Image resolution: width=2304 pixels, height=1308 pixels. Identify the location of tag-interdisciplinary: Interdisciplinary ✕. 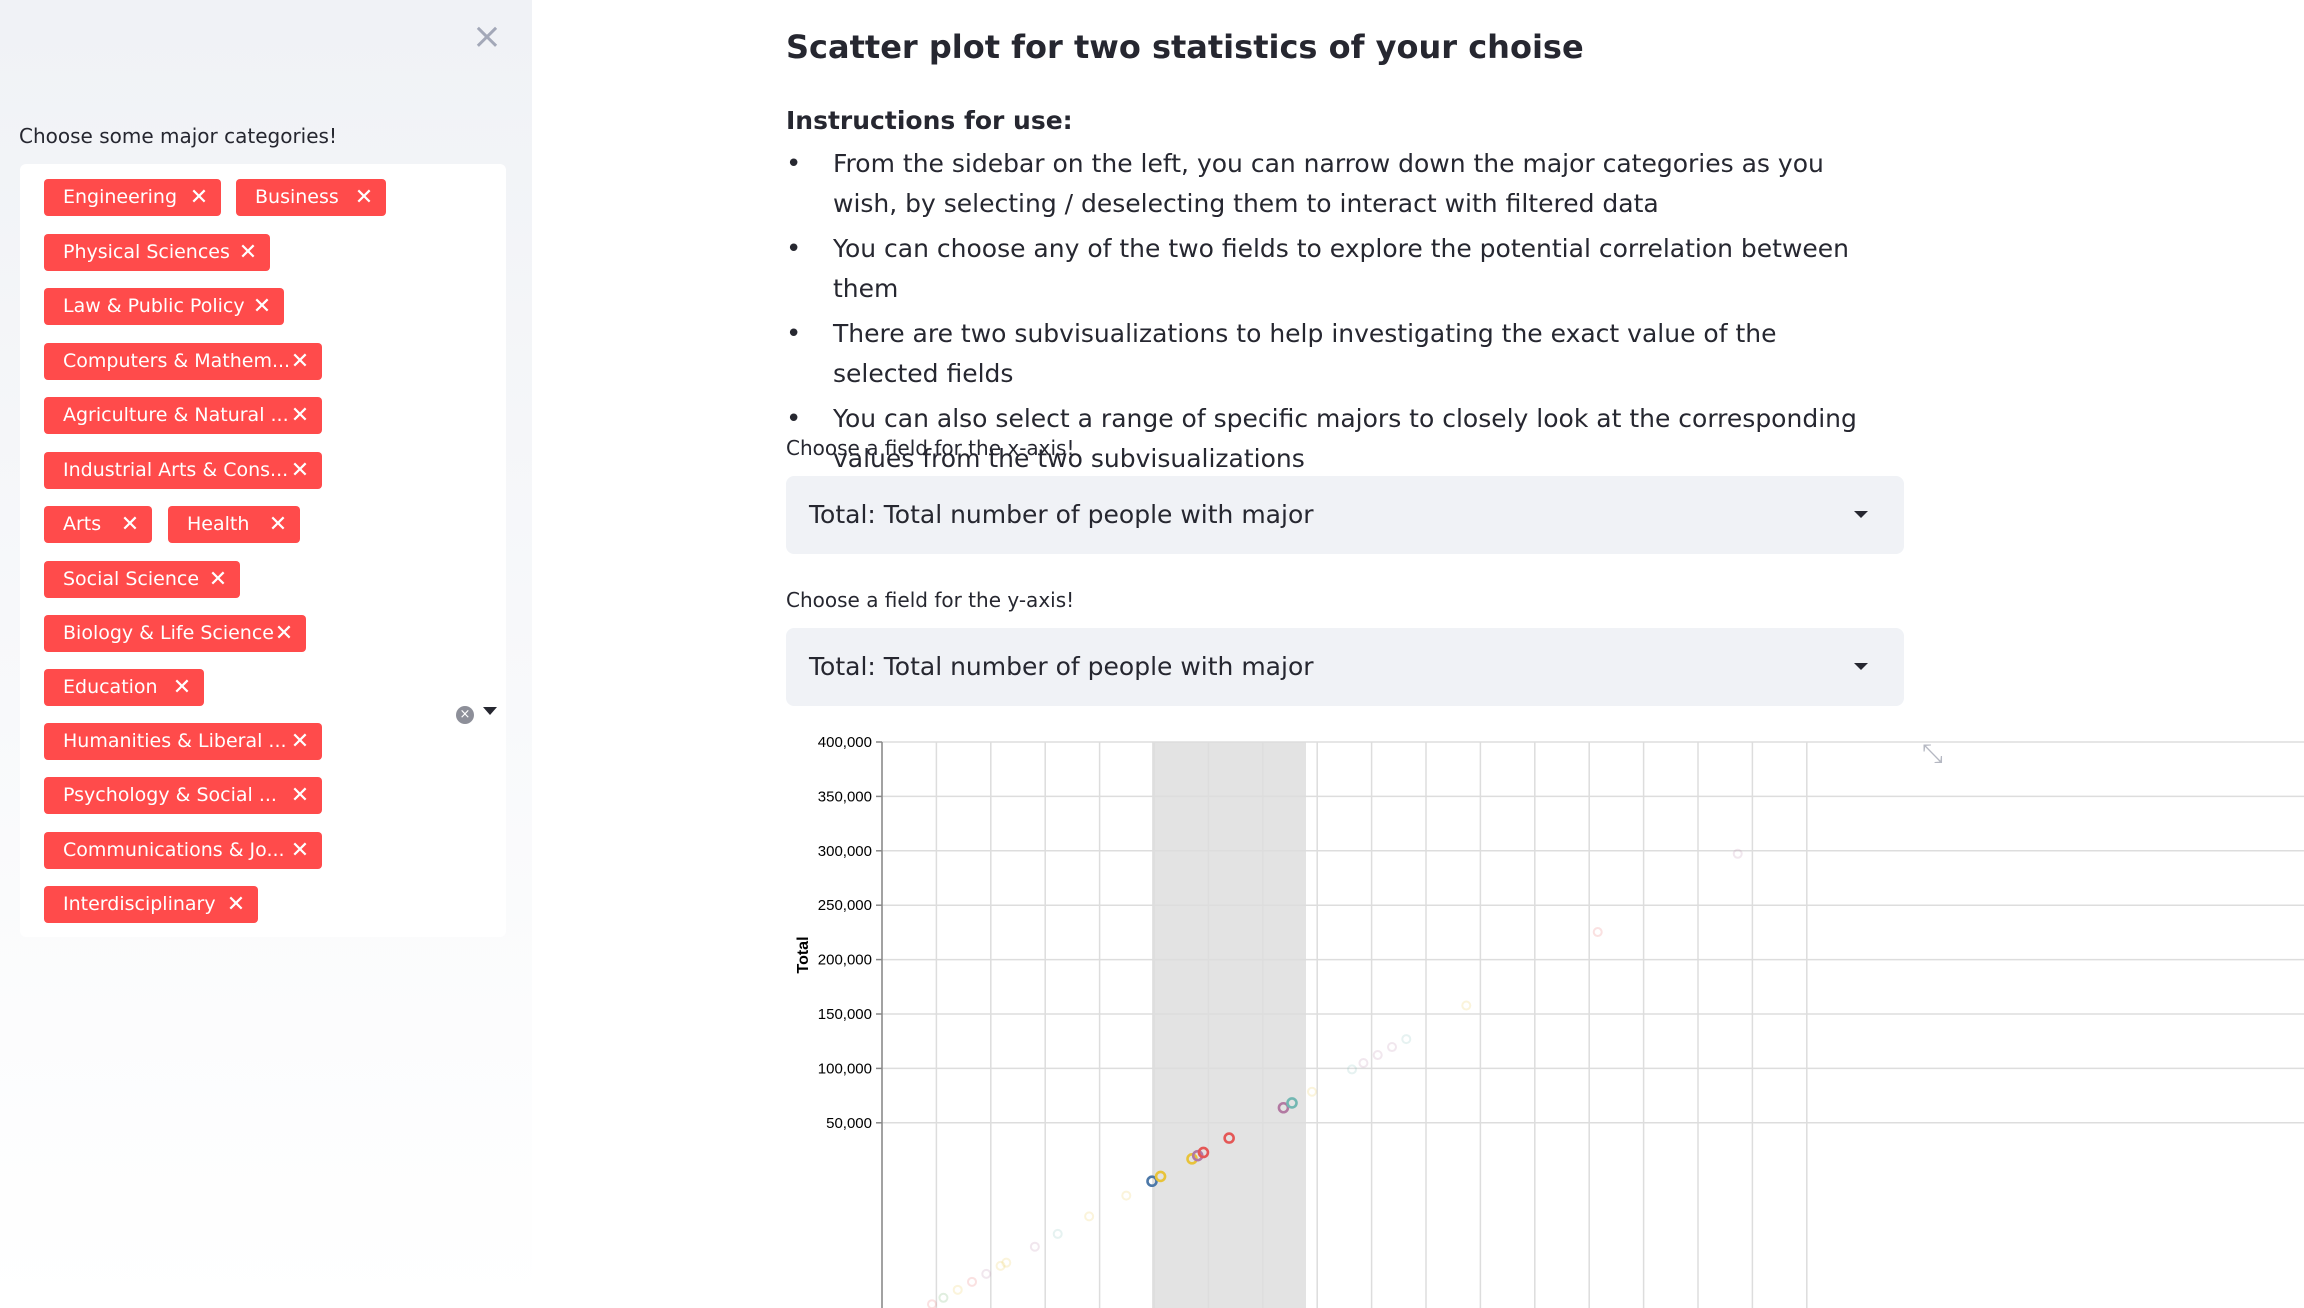
(151, 904).